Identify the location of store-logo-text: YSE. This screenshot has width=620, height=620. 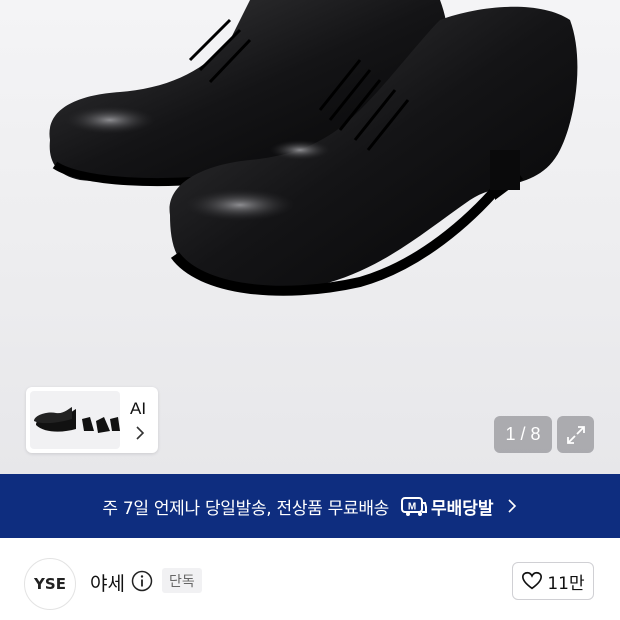
(50, 584).